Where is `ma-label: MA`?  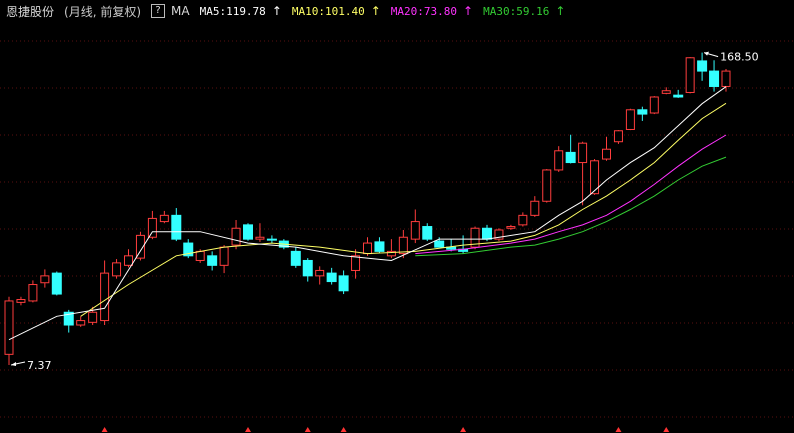 ma-label: MA is located at coordinates (180, 11).